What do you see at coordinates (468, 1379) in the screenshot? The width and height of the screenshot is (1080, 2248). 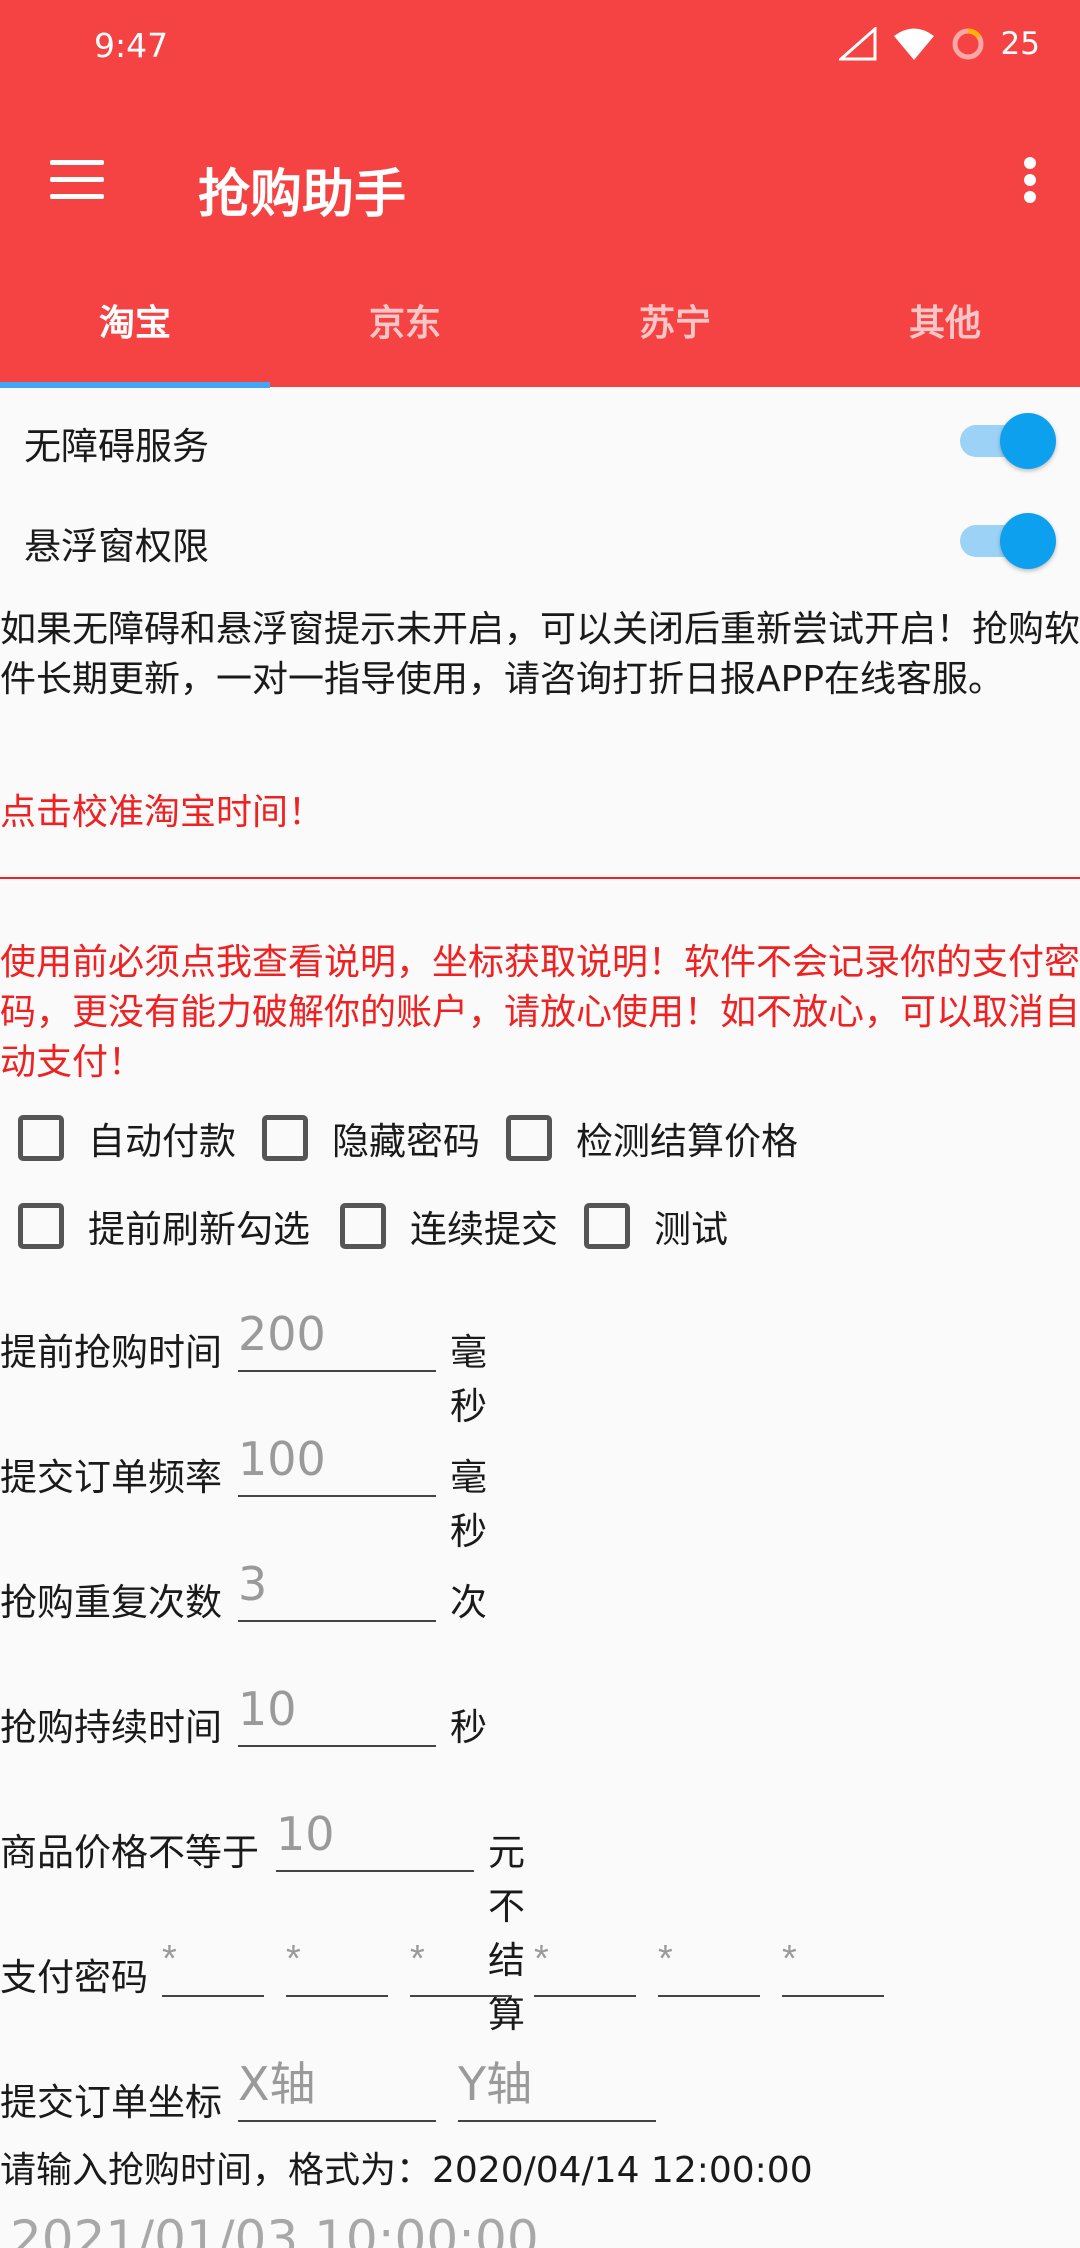 I see `advance-time-unit: 毫秒` at bounding box center [468, 1379].